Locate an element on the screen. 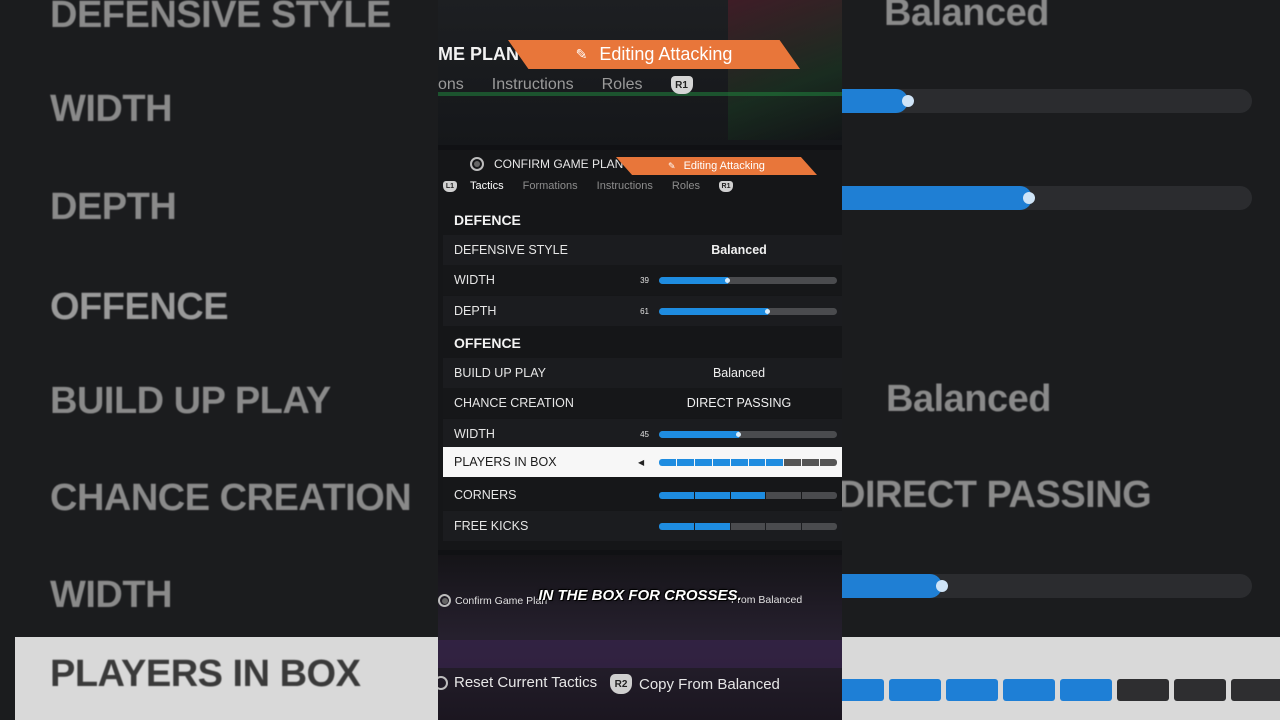 Image resolution: width=1280 pixels, height=720 pixels. bg-width-bar is located at coordinates (1047, 101).